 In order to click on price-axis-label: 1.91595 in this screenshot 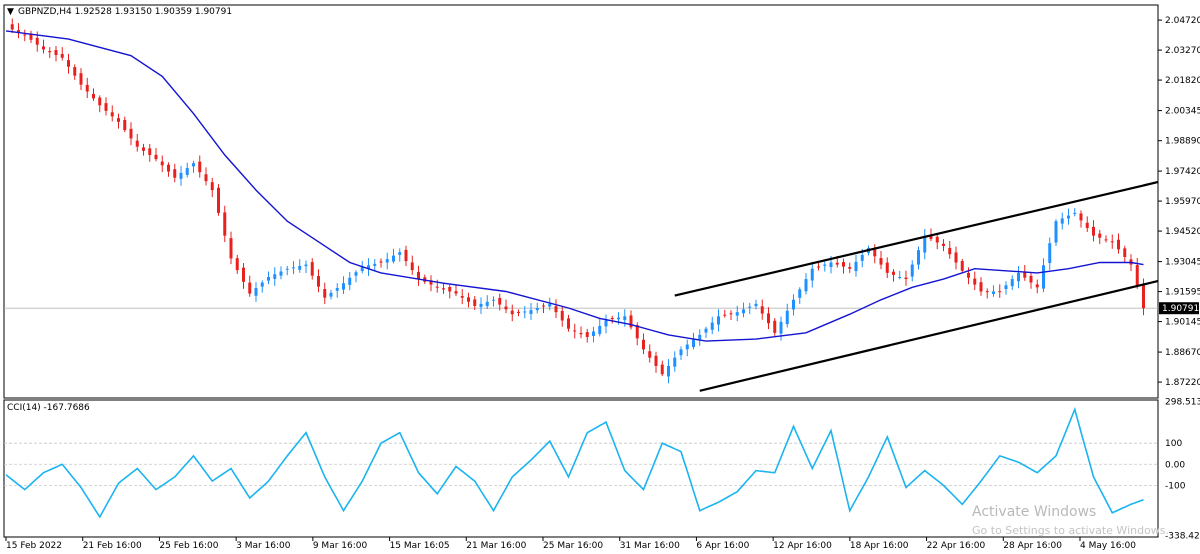, I will do `click(1182, 293)`.